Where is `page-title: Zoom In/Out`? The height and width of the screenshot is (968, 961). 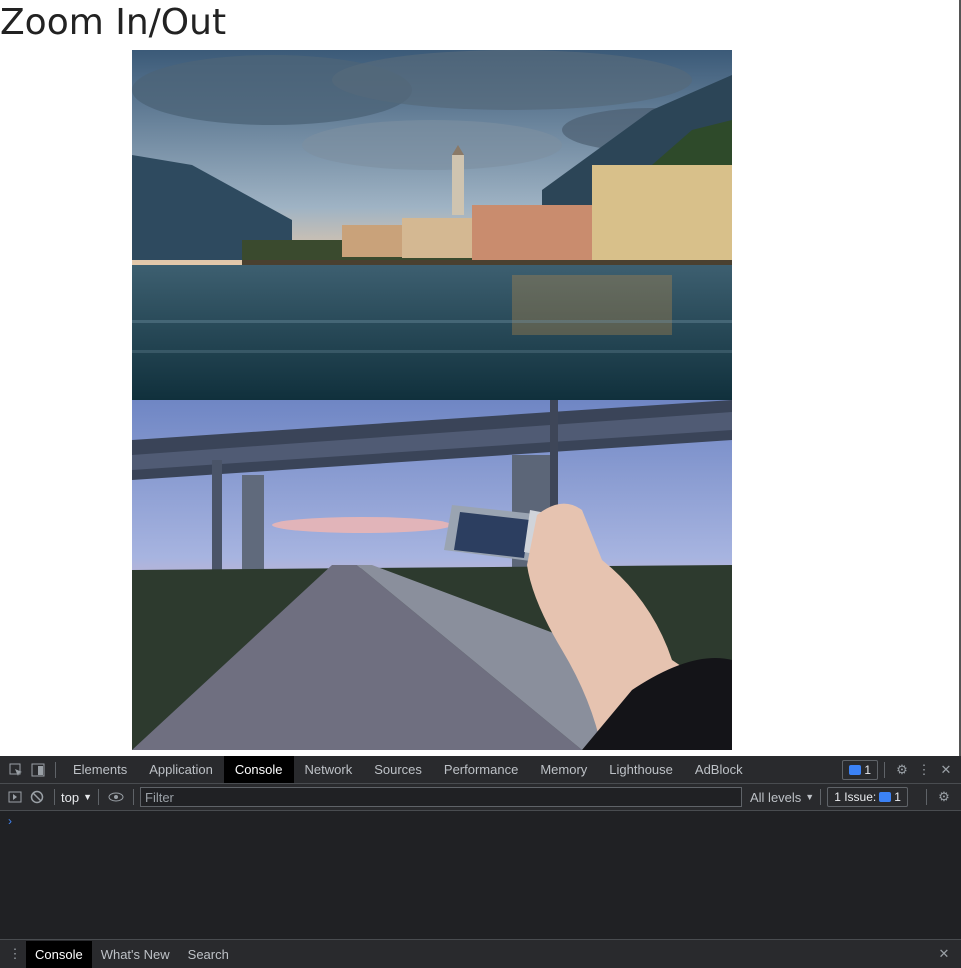 page-title: Zoom In/Out is located at coordinates (113, 22).